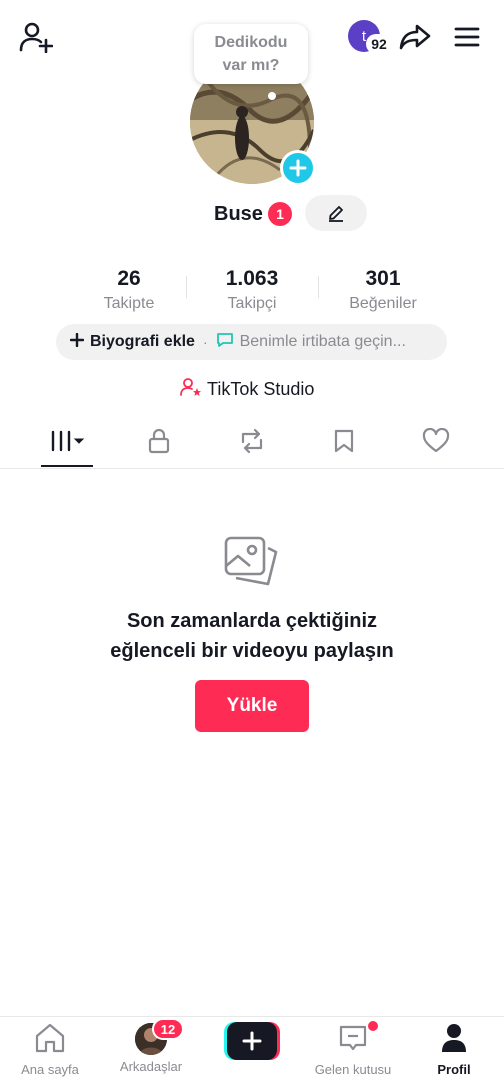 The image size is (504, 1080). I want to click on create-button, so click(252, 1041).